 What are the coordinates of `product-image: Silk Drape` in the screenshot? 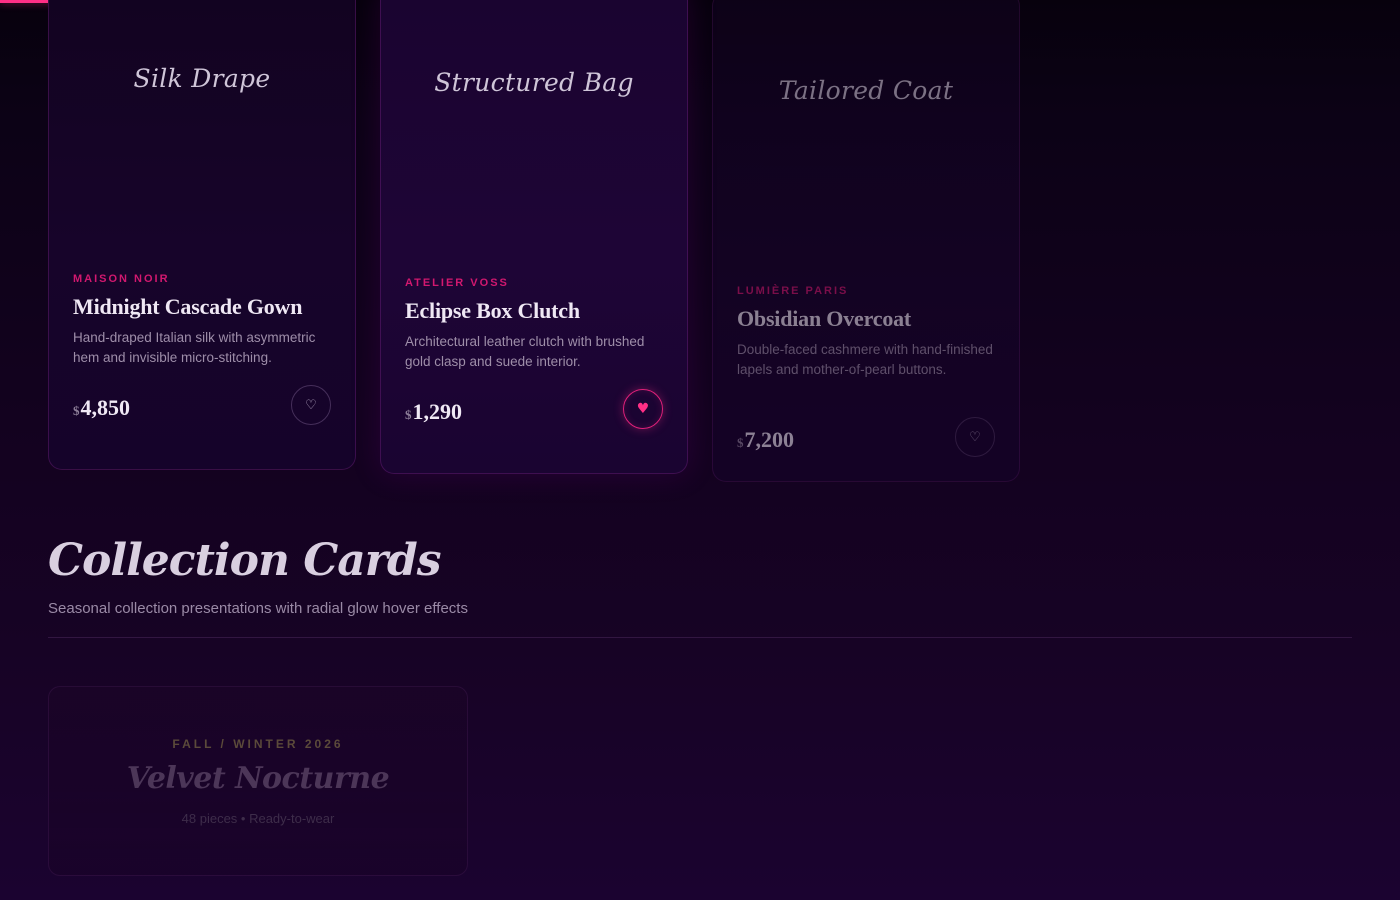 It's located at (202, 128).